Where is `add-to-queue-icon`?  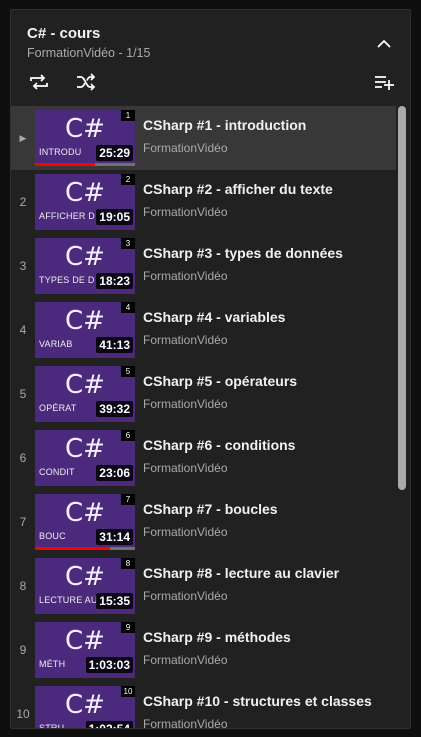 add-to-queue-icon is located at coordinates (384, 82).